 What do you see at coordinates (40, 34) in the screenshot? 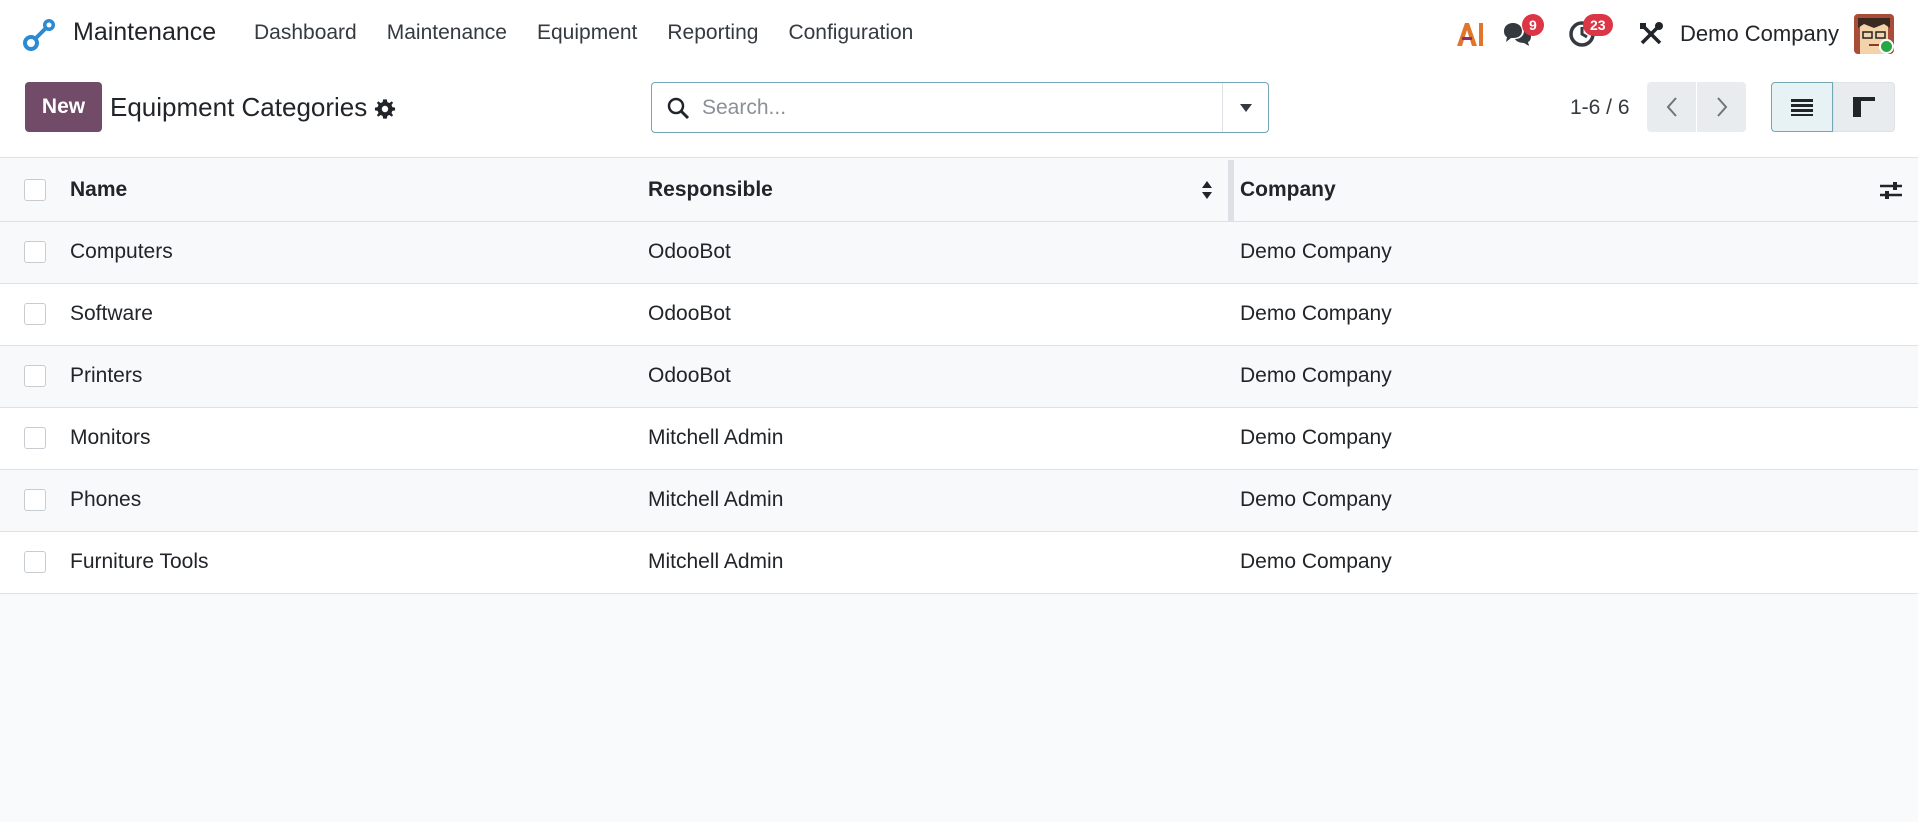
I see `maintenance-app-icon` at bounding box center [40, 34].